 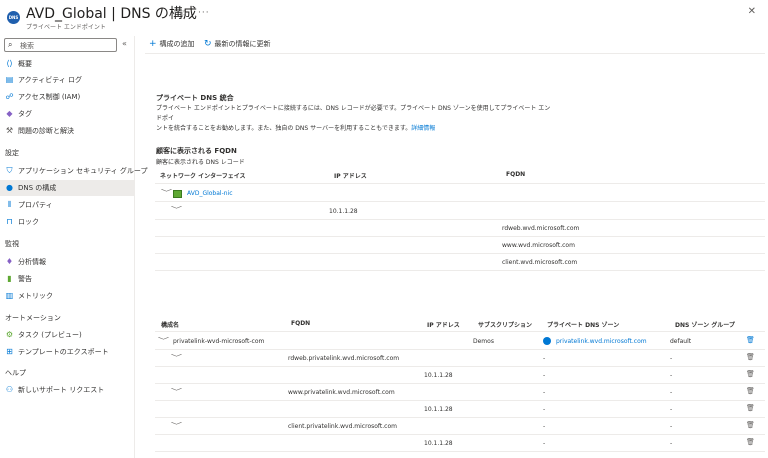 I want to click on iam-icon: ☍, so click(x=9, y=96).